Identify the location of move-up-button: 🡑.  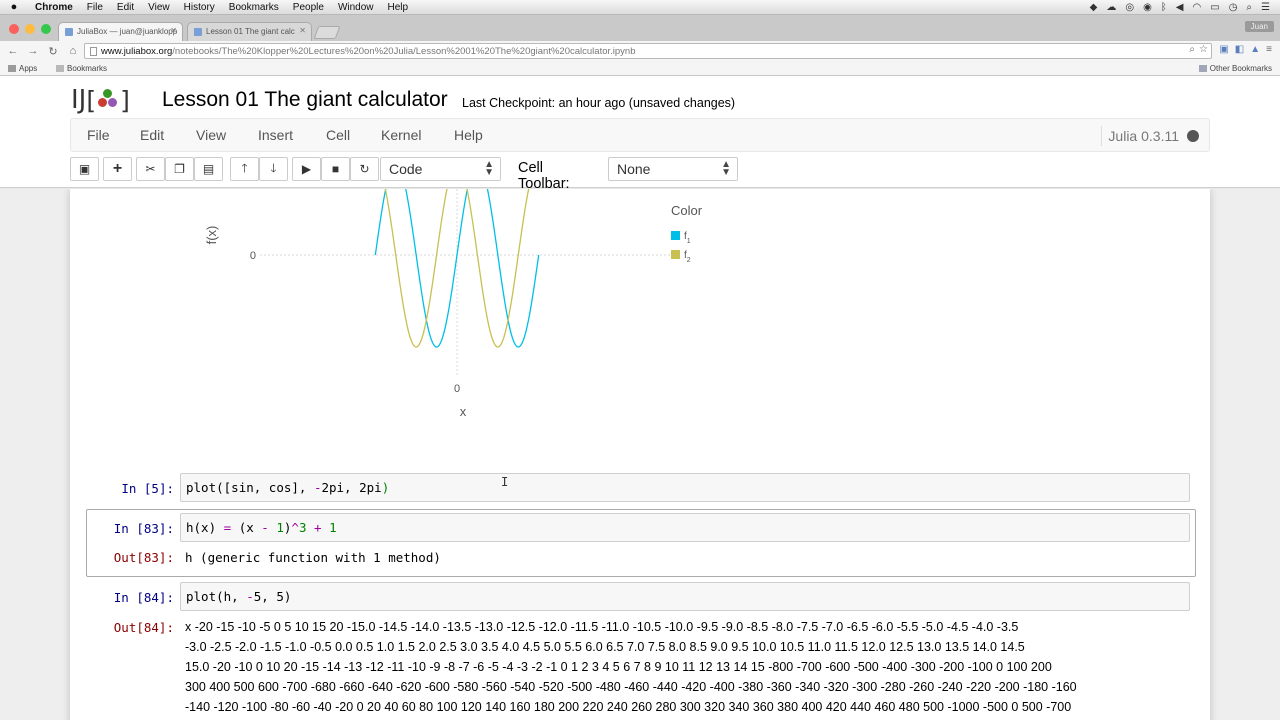
(244, 169).